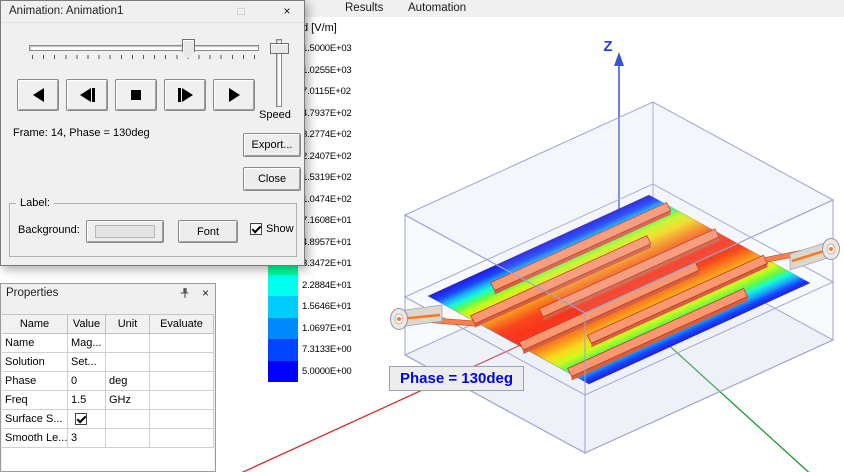  I want to click on frame-slider-ticks, so click(144, 57).